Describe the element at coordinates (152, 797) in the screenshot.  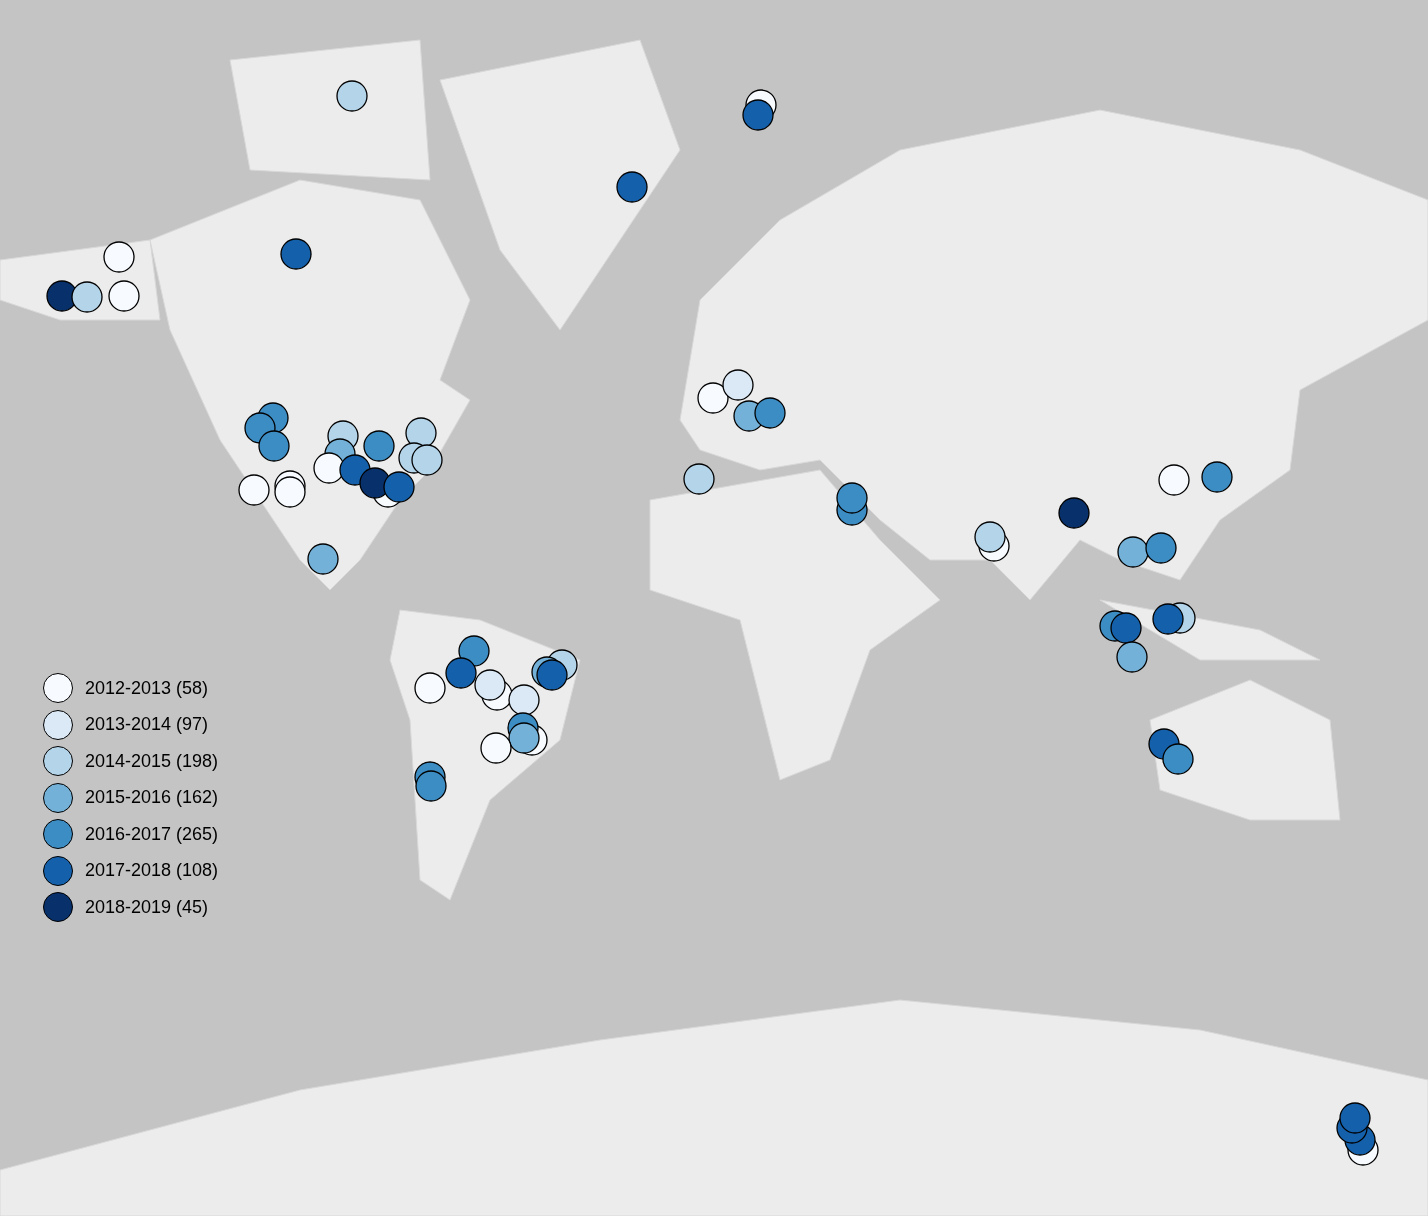
I see `legend-label: 2015-2016 (162)` at that location.